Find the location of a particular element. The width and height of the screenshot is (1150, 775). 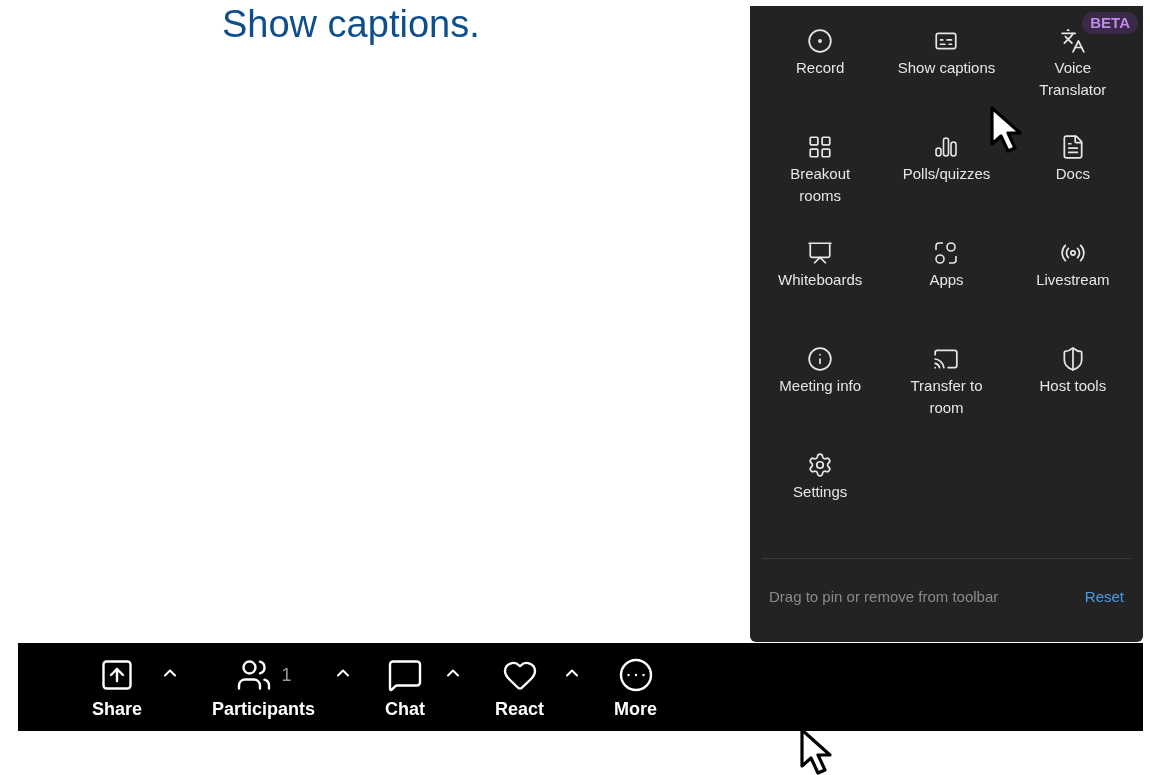

menu-item: Apps is located at coordinates (946, 265).